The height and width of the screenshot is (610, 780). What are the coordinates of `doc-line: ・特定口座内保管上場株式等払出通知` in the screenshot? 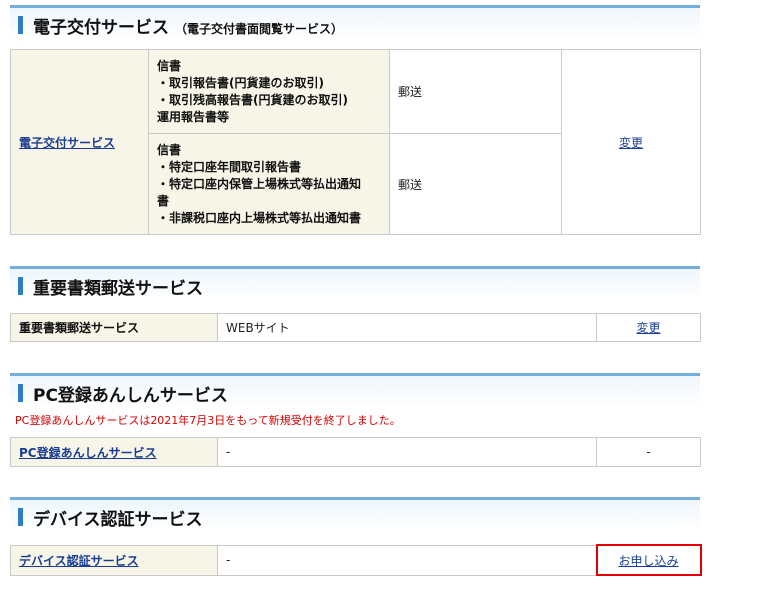 It's located at (259, 183).